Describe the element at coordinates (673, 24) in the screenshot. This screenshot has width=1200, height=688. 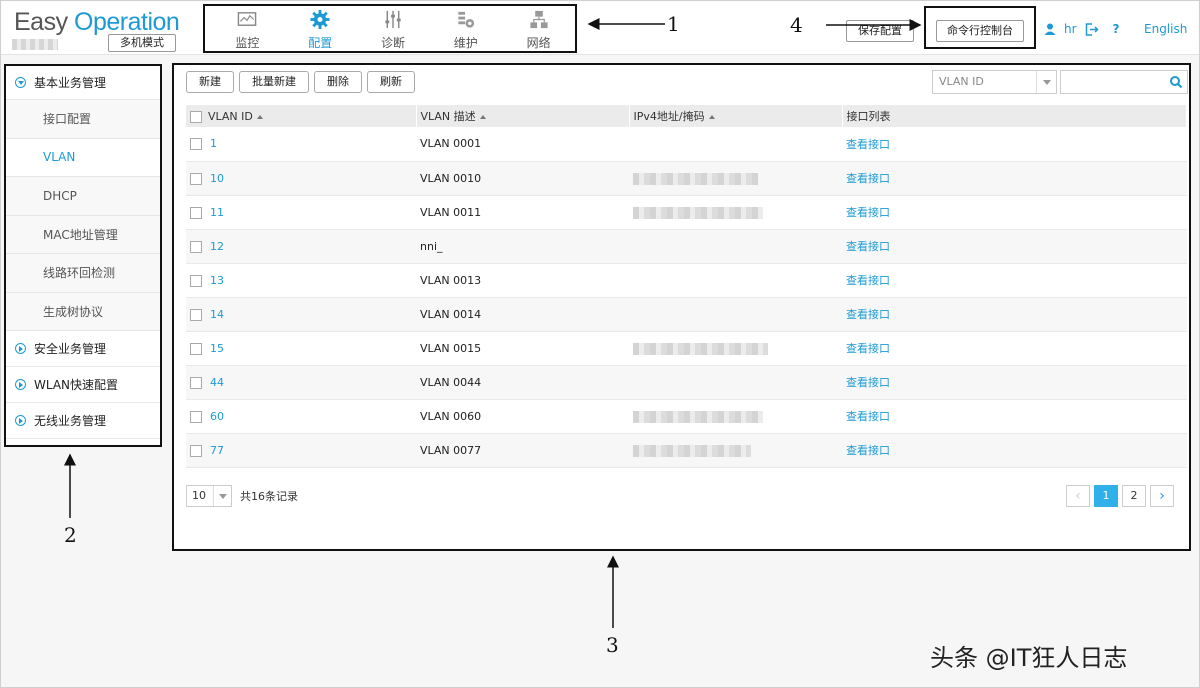
I see `callout-1: 1` at that location.